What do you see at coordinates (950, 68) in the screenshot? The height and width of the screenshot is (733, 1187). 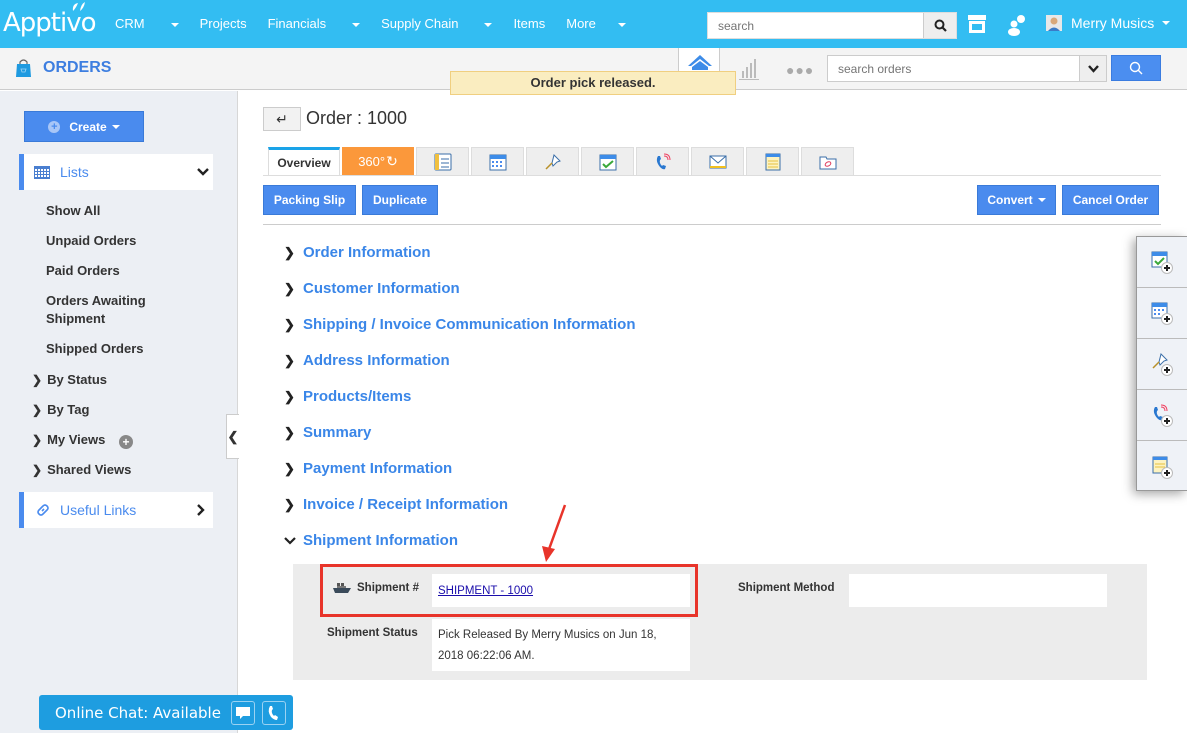 I see `orders-search-input` at bounding box center [950, 68].